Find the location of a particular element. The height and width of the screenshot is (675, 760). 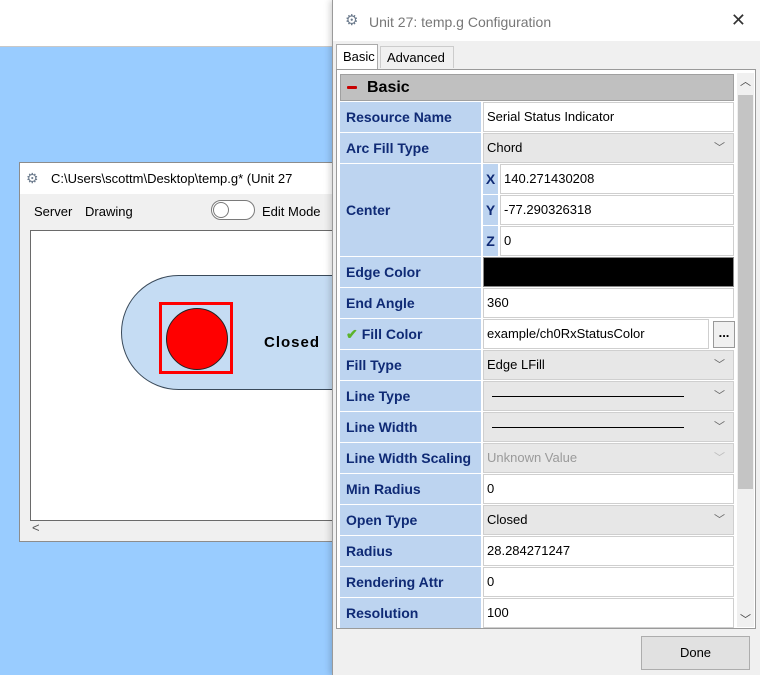

center-x: X 140.271430208 is located at coordinates (608, 179).